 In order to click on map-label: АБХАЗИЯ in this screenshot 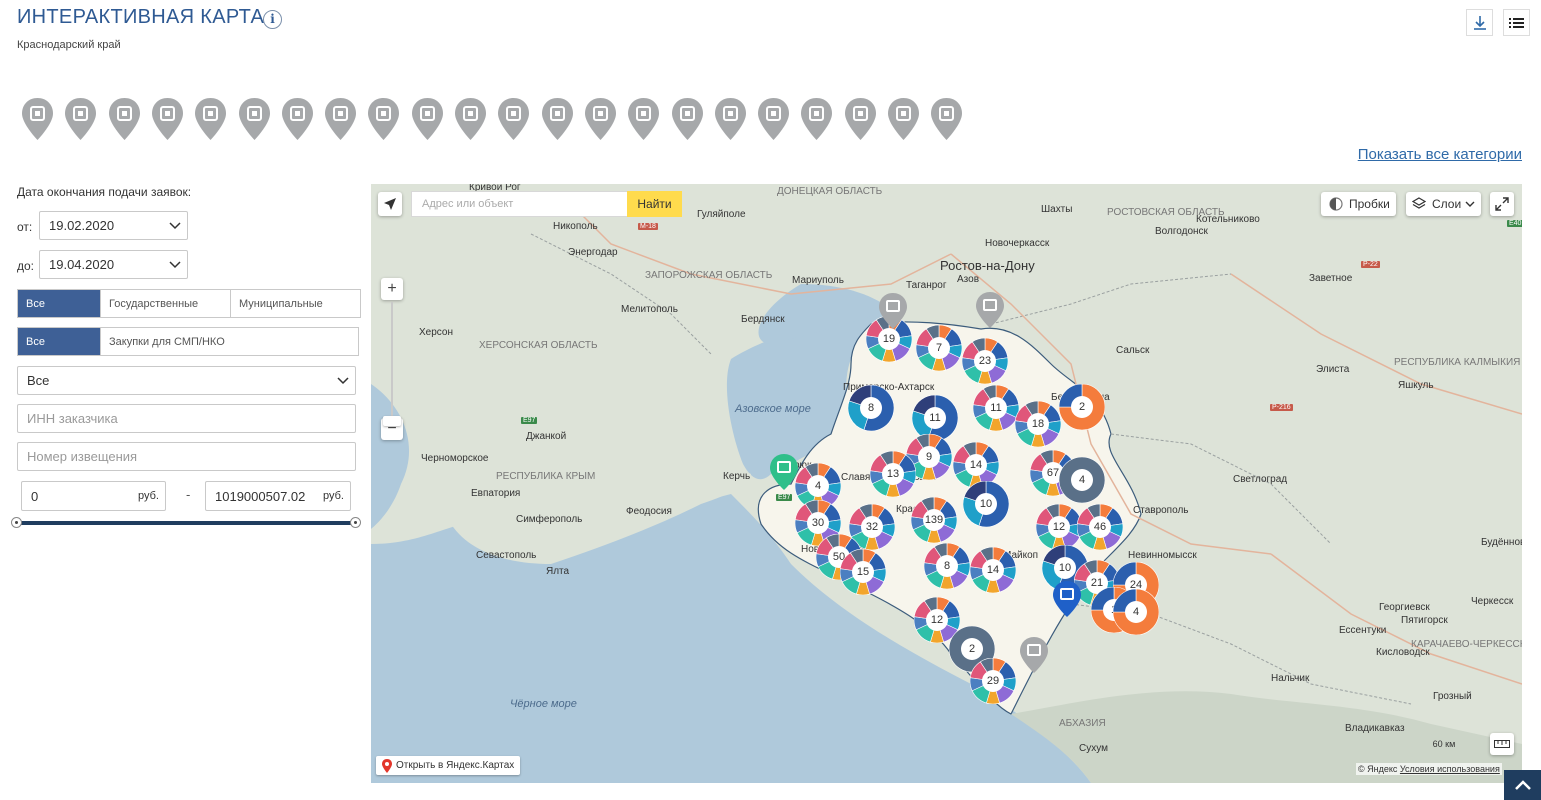, I will do `click(1082, 723)`.